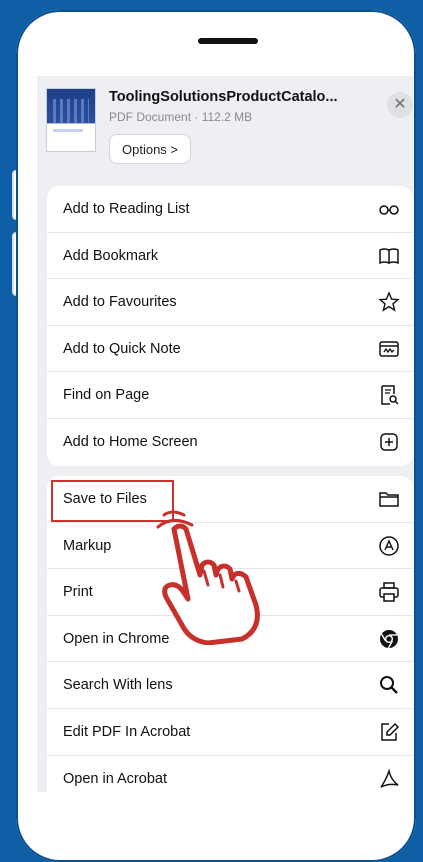  I want to click on document-subtitle: PDF Document · 112.2 MB, so click(181, 117).